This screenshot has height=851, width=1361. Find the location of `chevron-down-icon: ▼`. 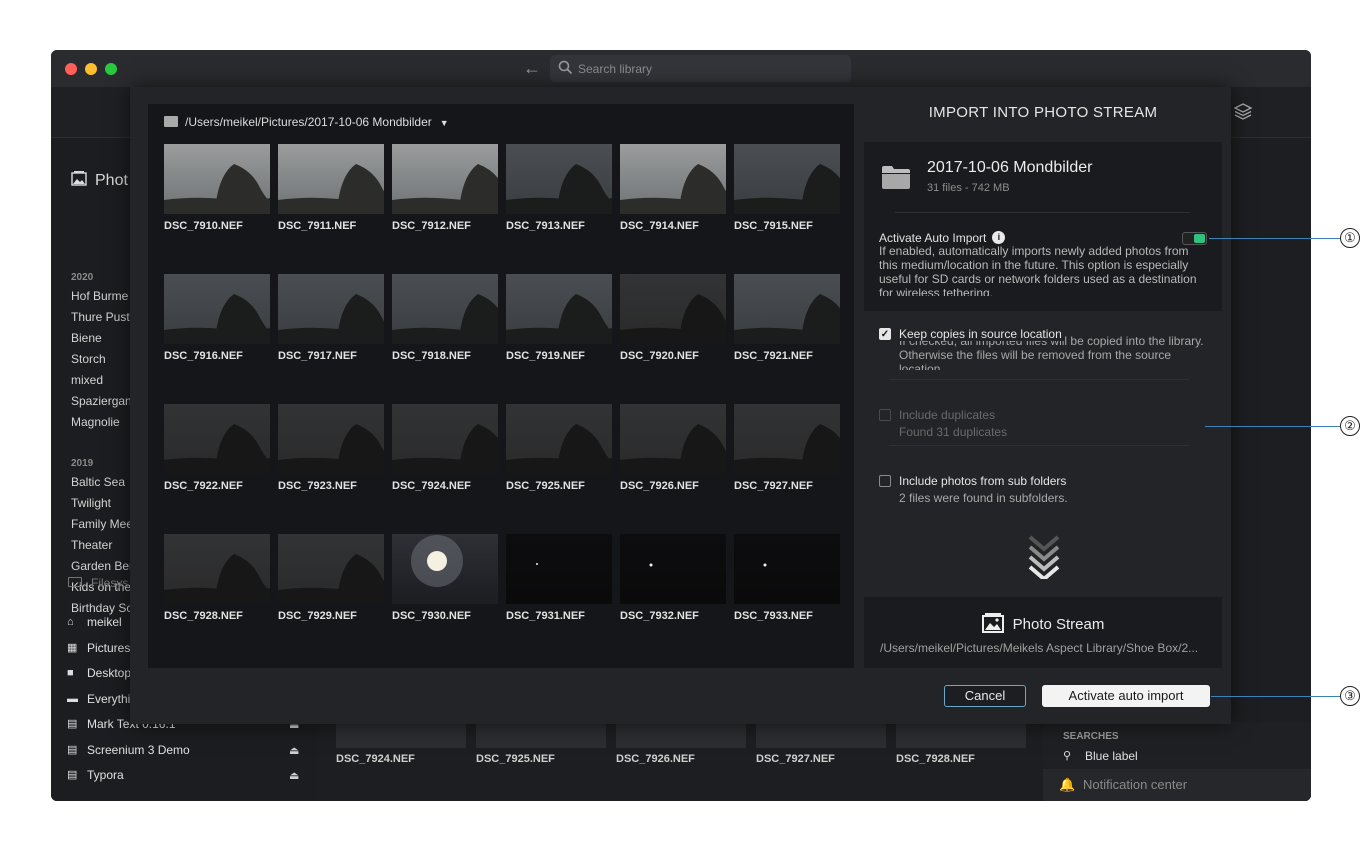

chevron-down-icon: ▼ is located at coordinates (444, 123).